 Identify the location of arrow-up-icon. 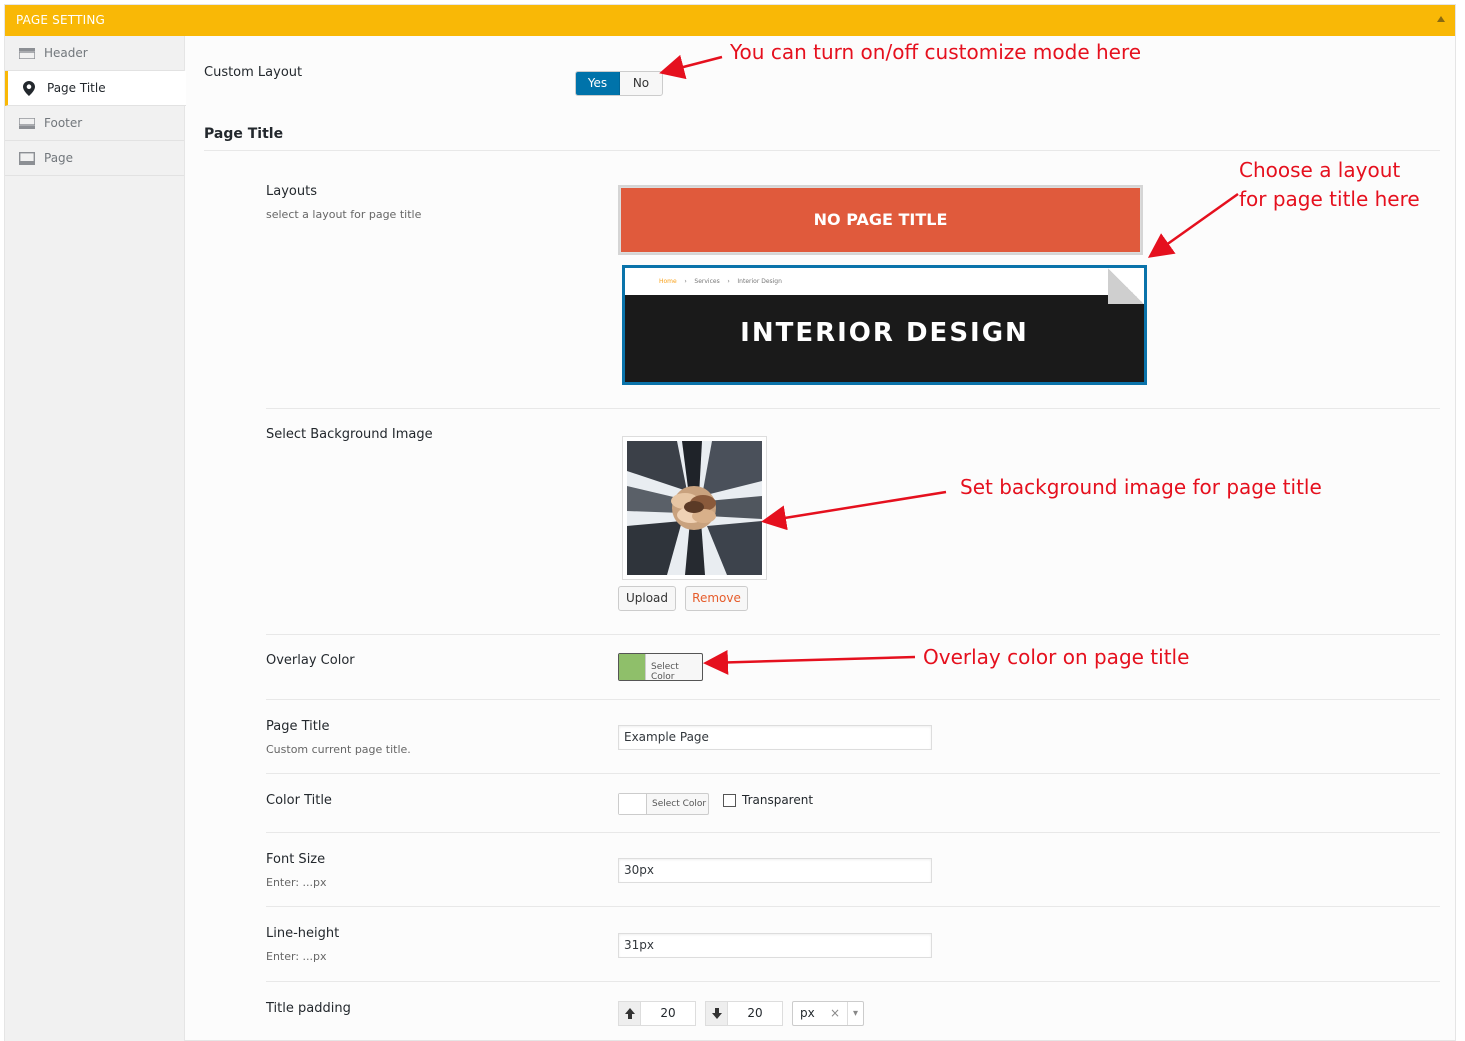
(630, 1013).